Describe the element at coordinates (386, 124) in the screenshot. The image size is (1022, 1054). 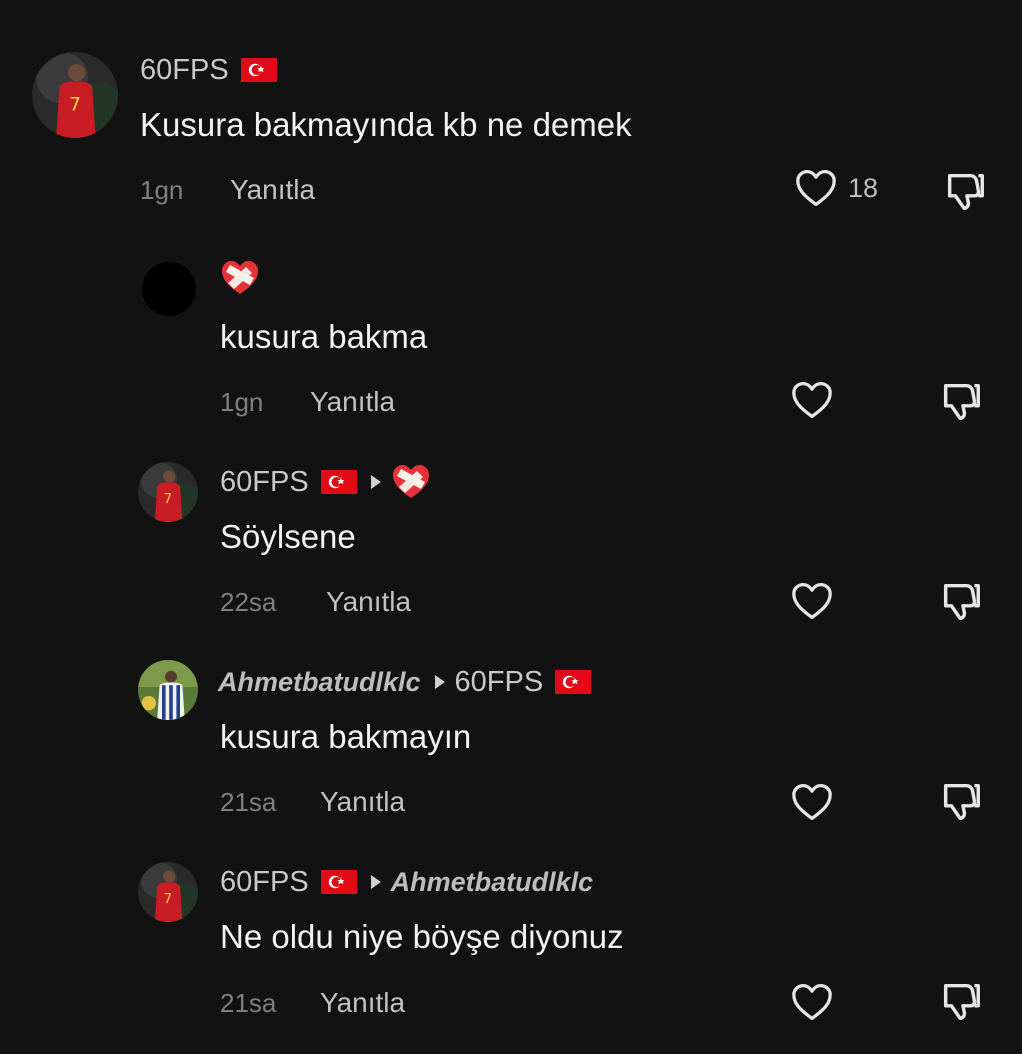
I see `comment-text: Kusura bakmayında kb ne demek` at that location.